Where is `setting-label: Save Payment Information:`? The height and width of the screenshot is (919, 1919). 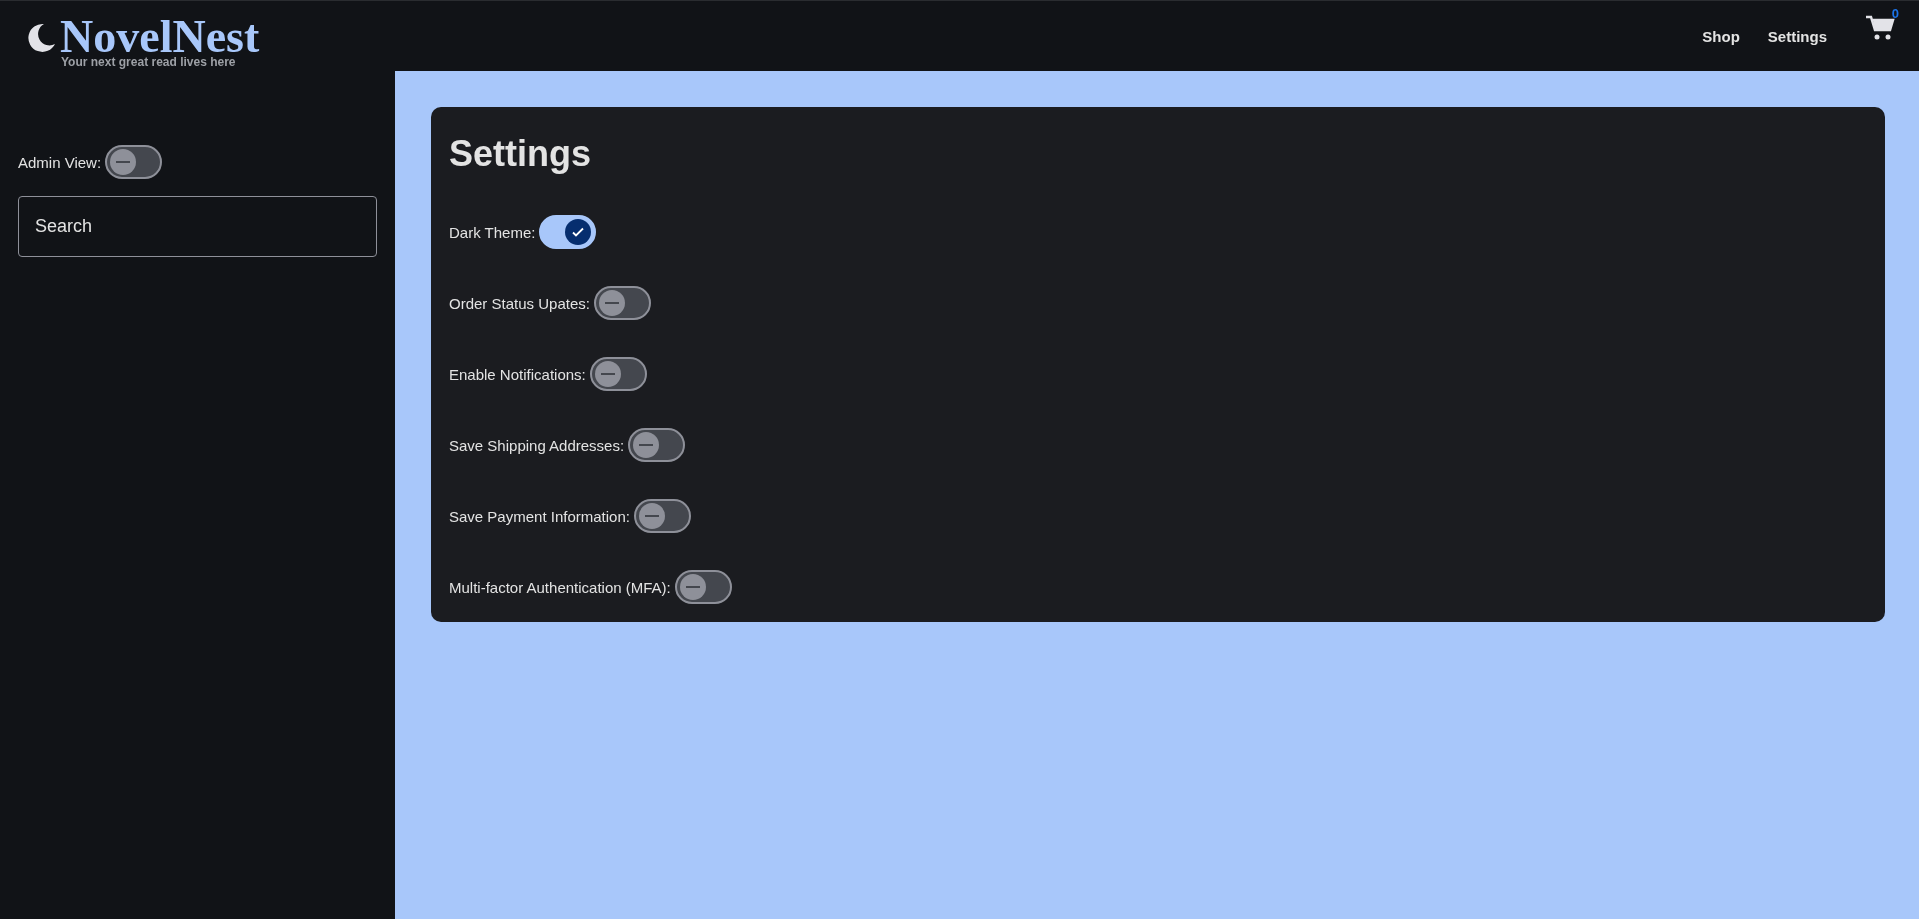
setting-label: Save Payment Information: is located at coordinates (539, 516).